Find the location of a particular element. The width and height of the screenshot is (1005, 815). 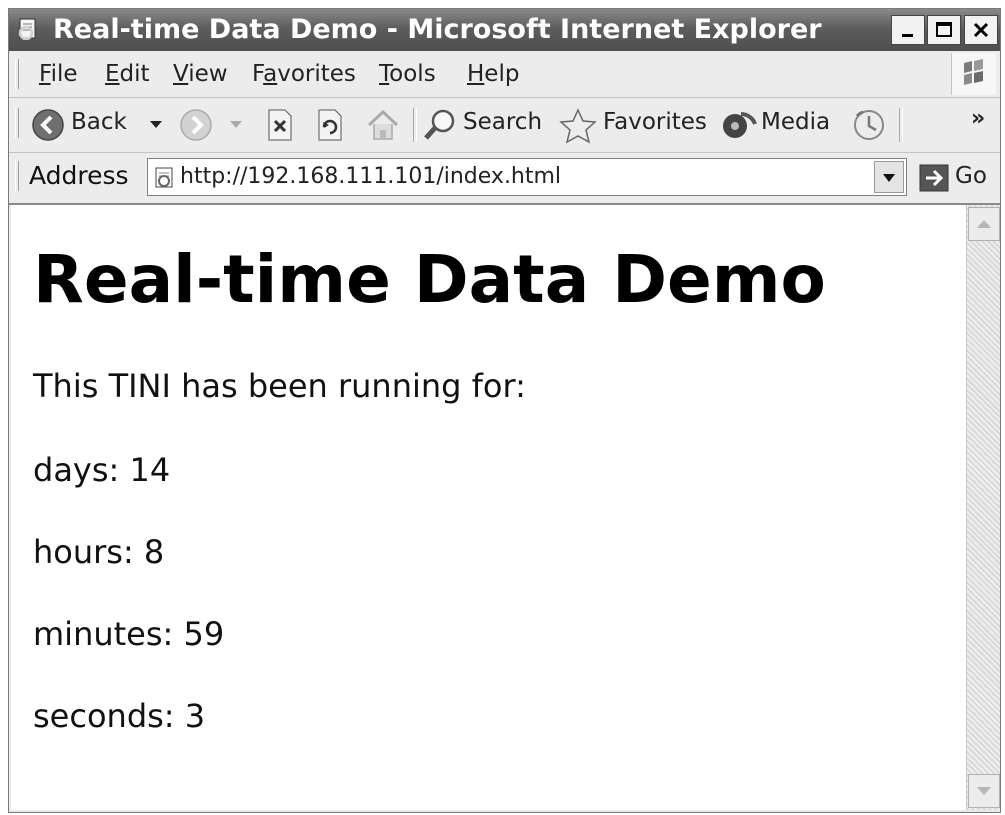

toolbar-grip is located at coordinates (17, 123).